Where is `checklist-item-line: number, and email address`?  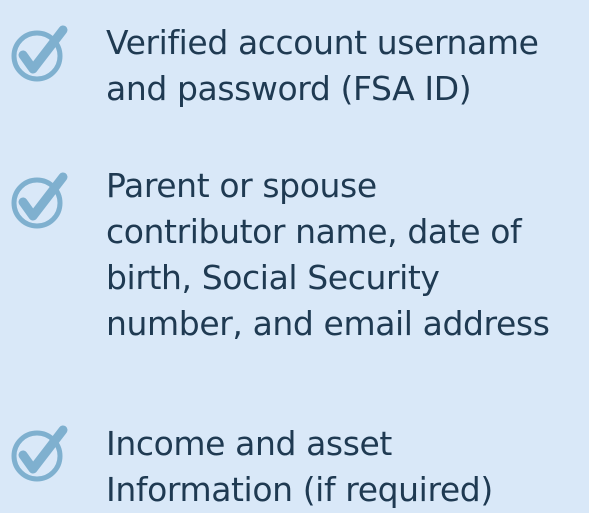
checklist-item-line: number, and email address is located at coordinates (328, 323).